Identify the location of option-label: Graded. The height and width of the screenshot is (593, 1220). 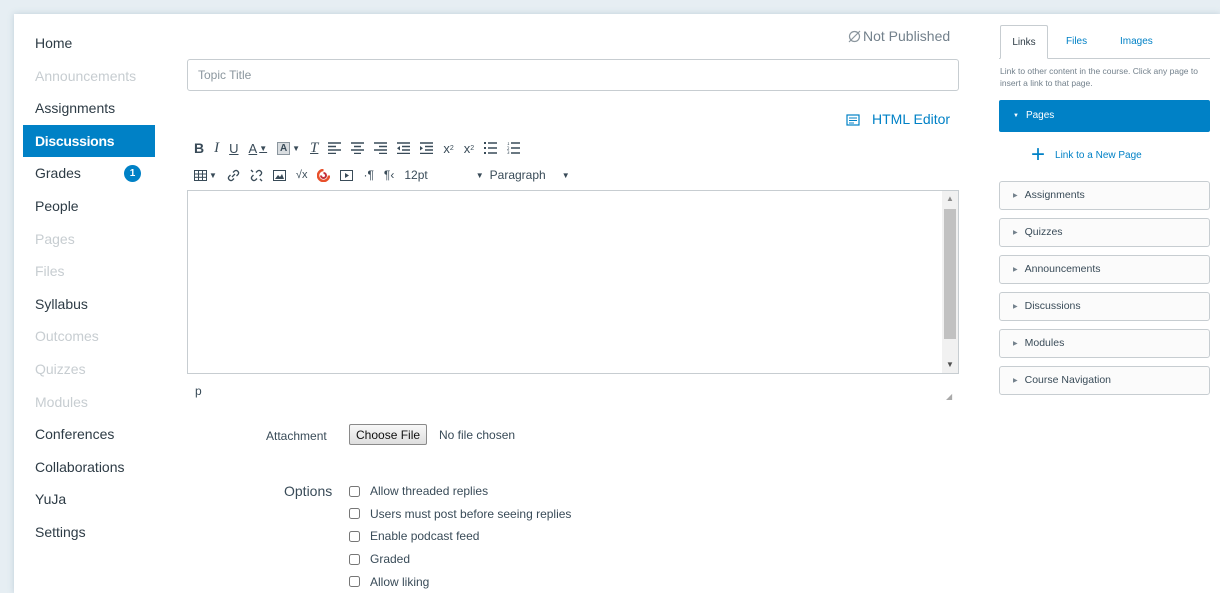
(390, 559).